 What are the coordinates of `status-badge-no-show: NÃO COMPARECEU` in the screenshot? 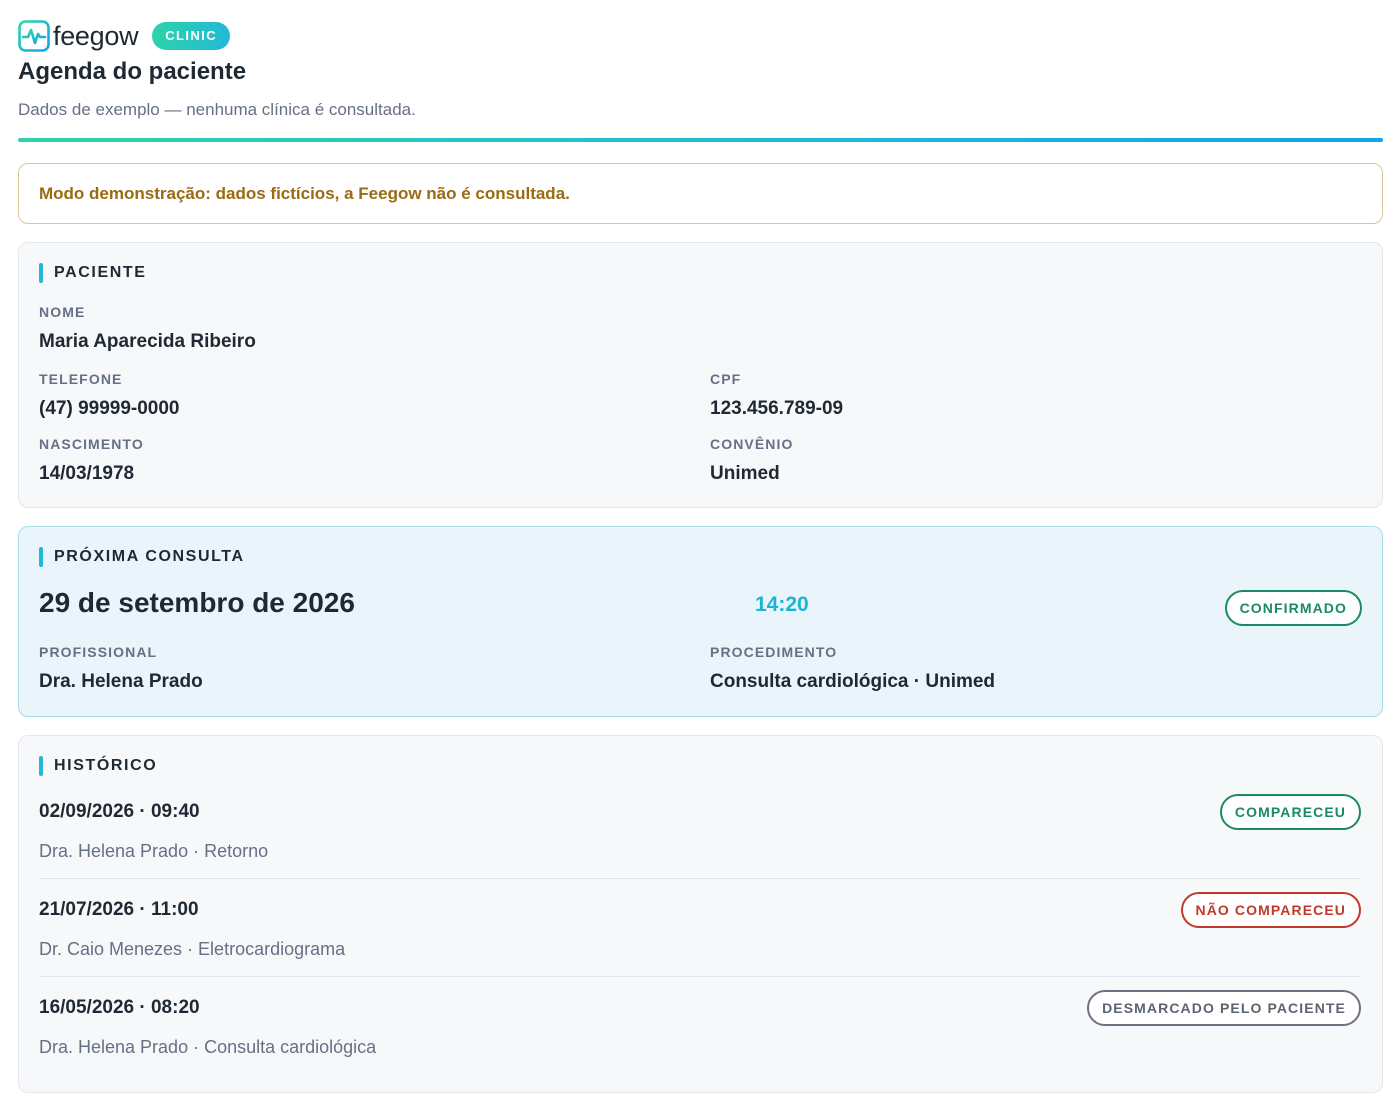 It's located at (1270, 910).